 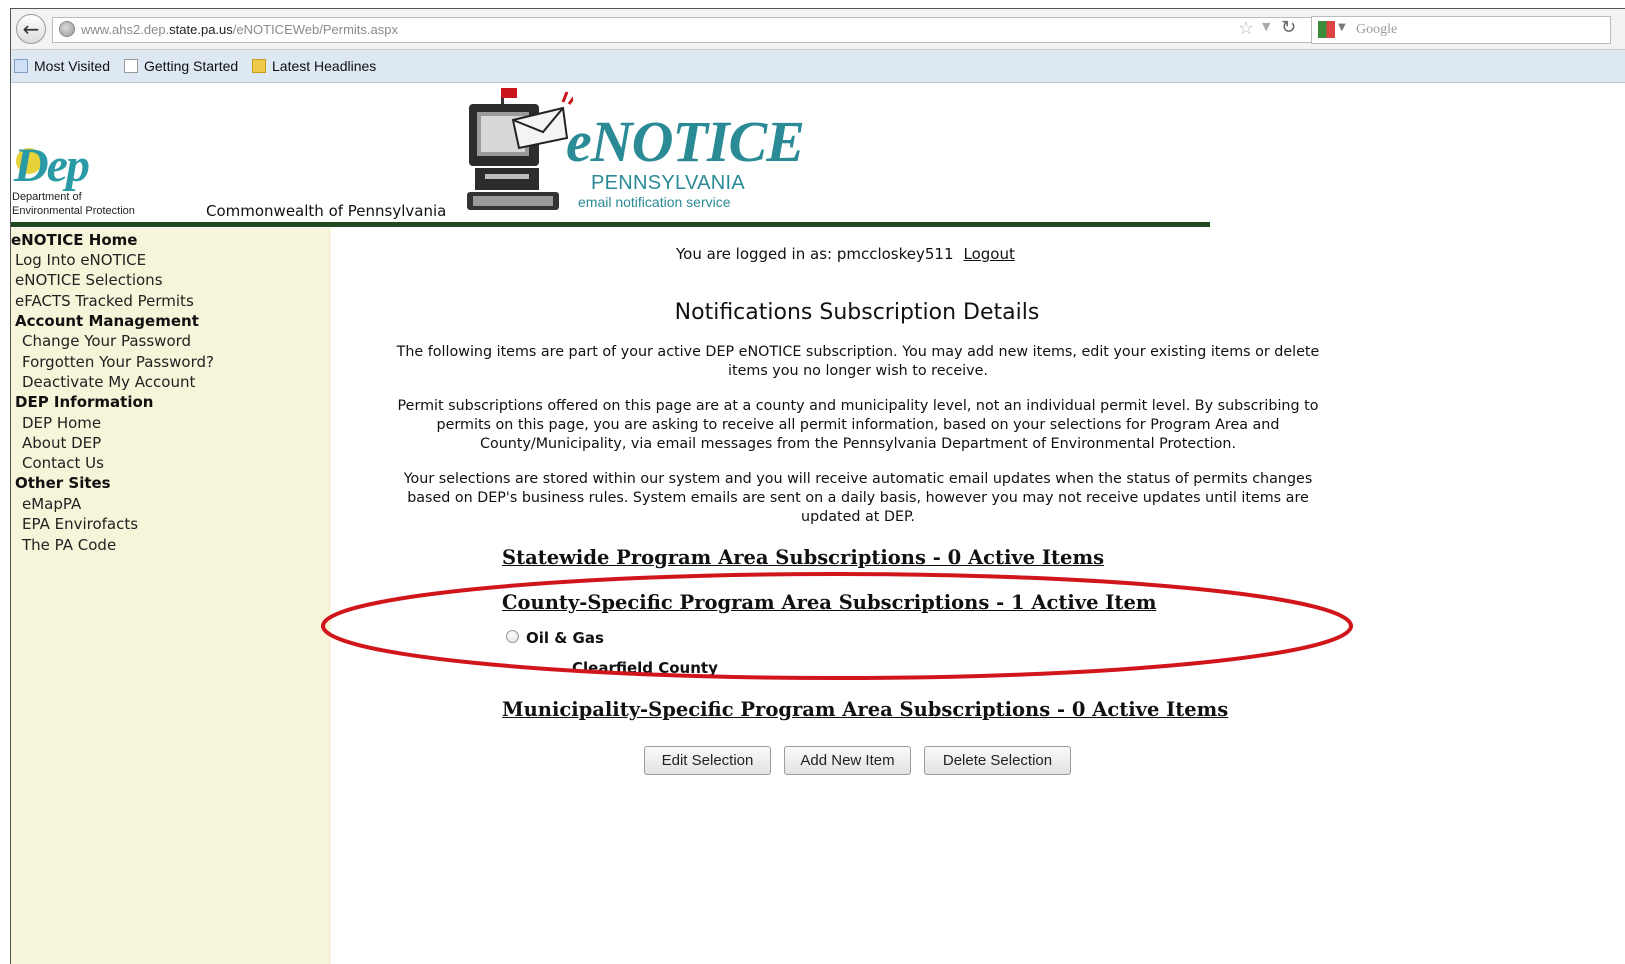 What do you see at coordinates (74, 240) in the screenshot?
I see `sidebar-item-enotice-home: eNOTICE Home` at bounding box center [74, 240].